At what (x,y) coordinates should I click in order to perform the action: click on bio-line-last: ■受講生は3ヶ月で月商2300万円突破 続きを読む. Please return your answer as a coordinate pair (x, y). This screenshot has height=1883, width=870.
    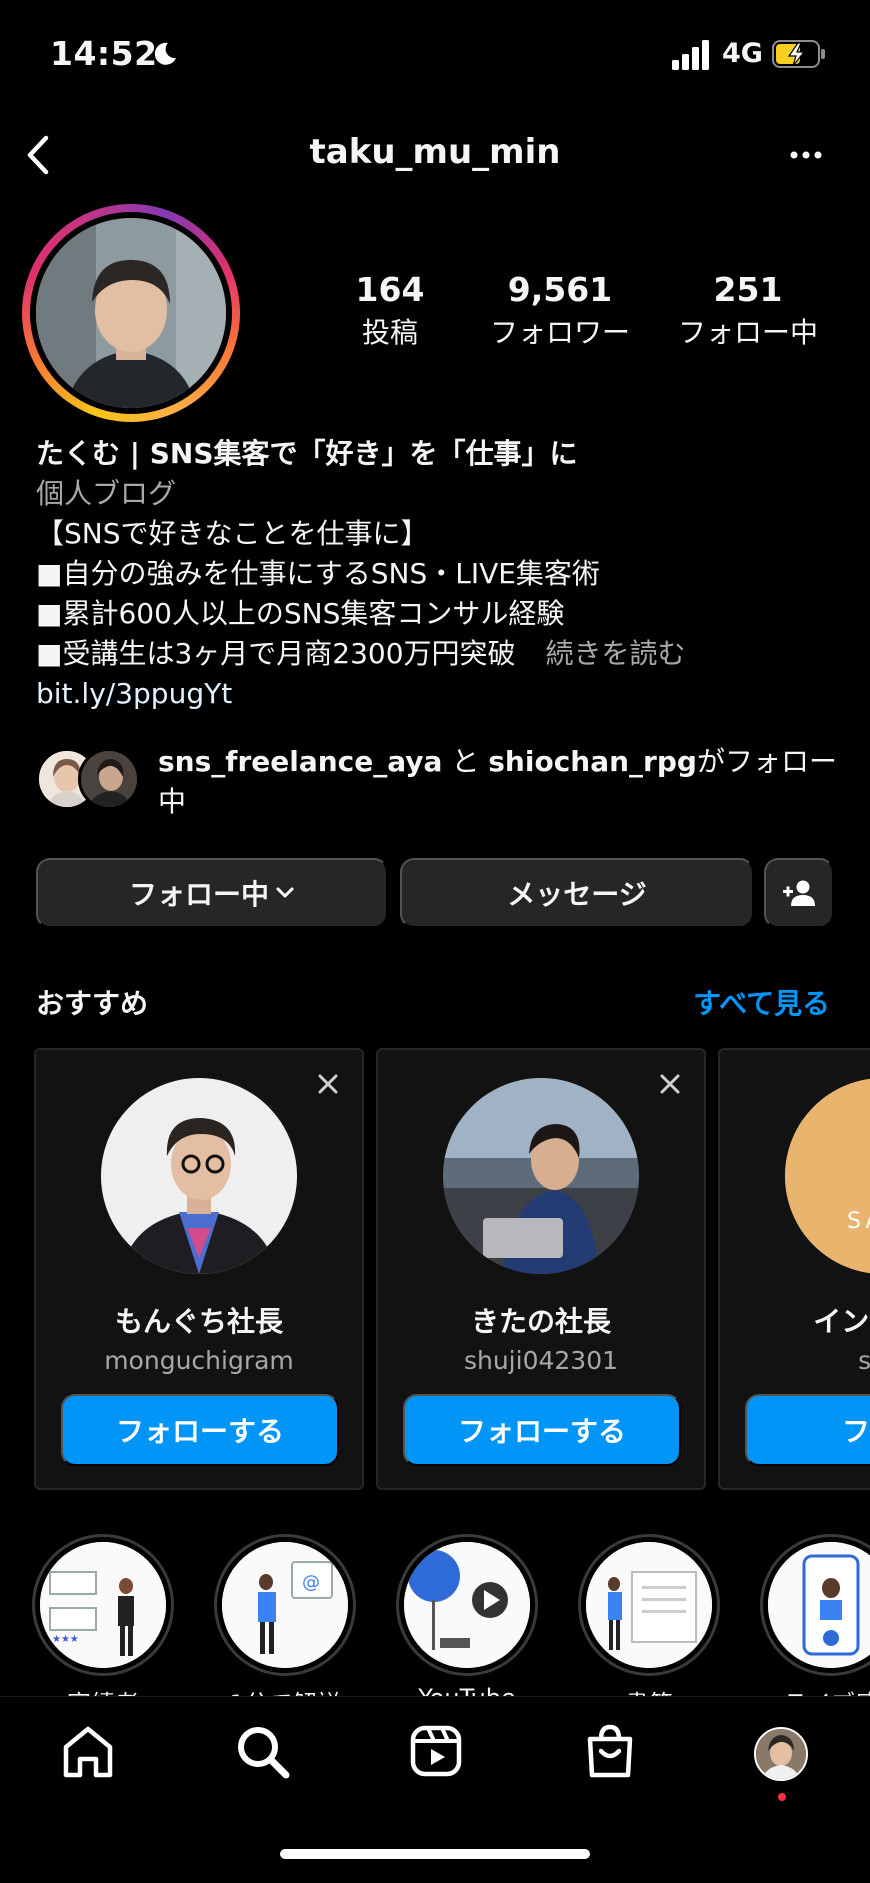
    Looking at the image, I should click on (441, 654).